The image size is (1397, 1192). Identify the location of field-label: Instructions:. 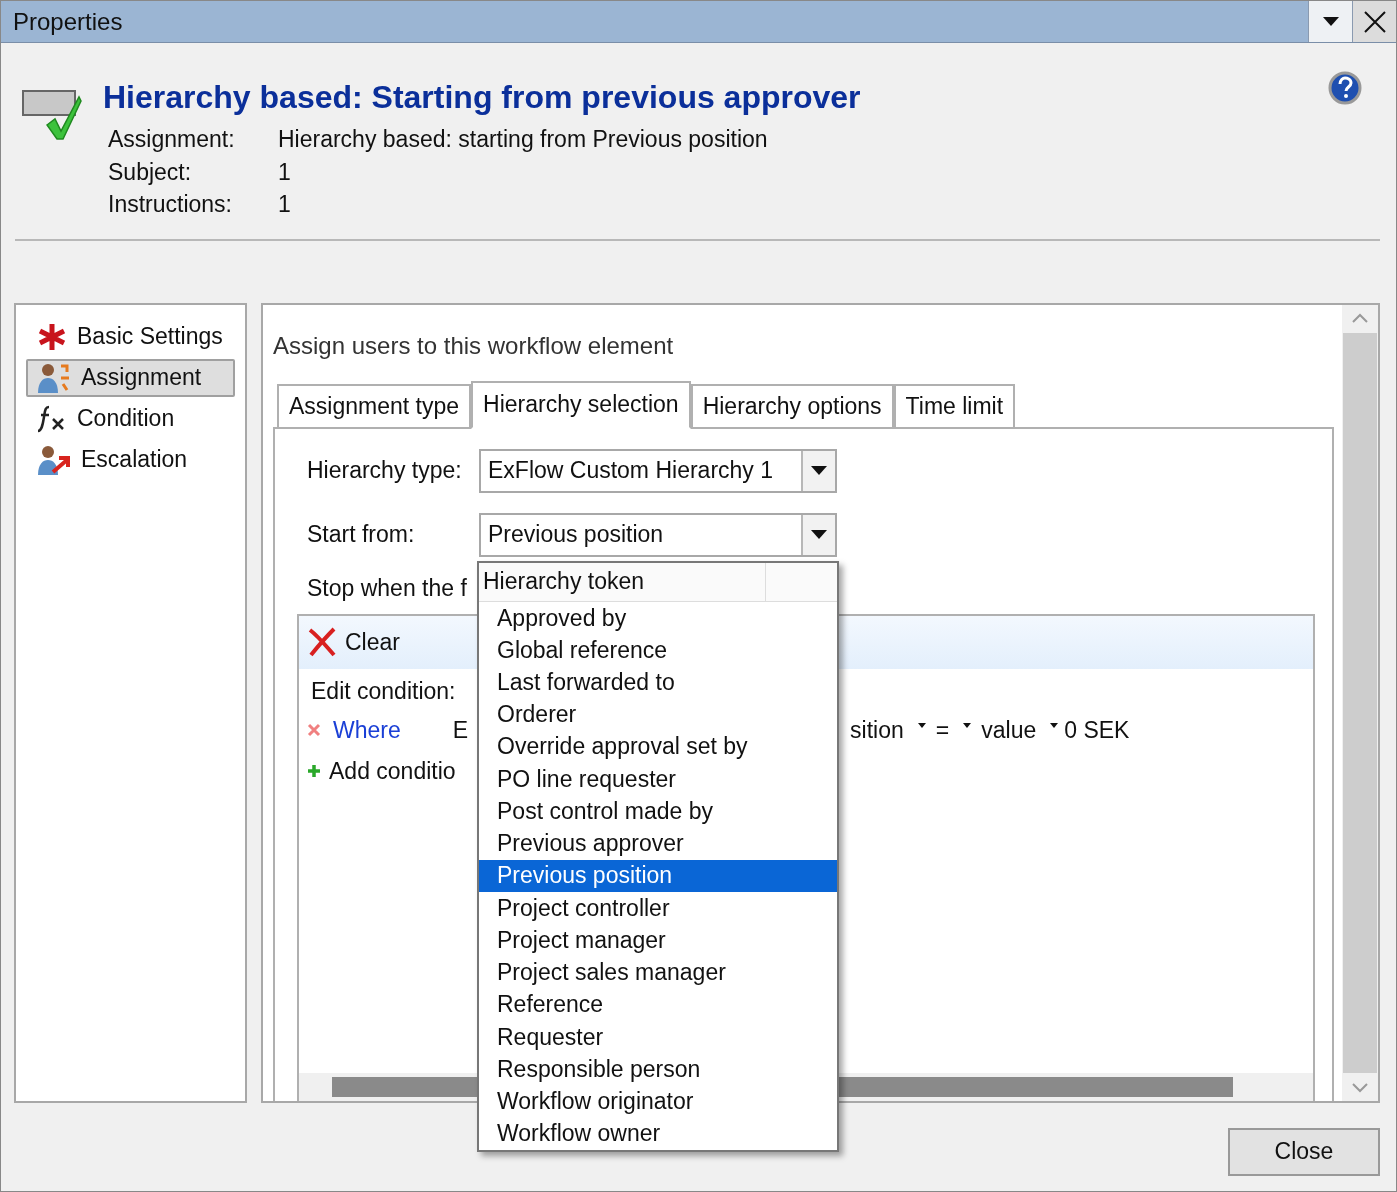
(170, 204).